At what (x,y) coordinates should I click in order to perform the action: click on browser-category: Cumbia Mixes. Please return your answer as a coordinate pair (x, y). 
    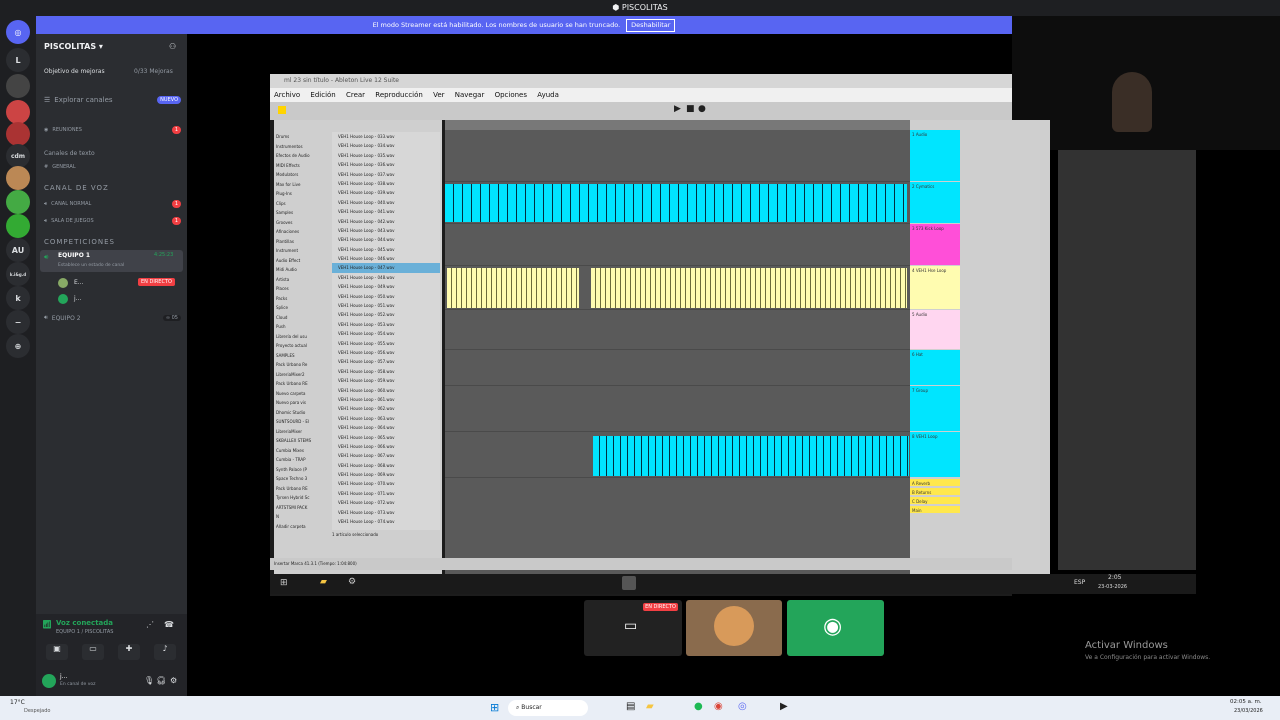
    Looking at the image, I should click on (304, 451).